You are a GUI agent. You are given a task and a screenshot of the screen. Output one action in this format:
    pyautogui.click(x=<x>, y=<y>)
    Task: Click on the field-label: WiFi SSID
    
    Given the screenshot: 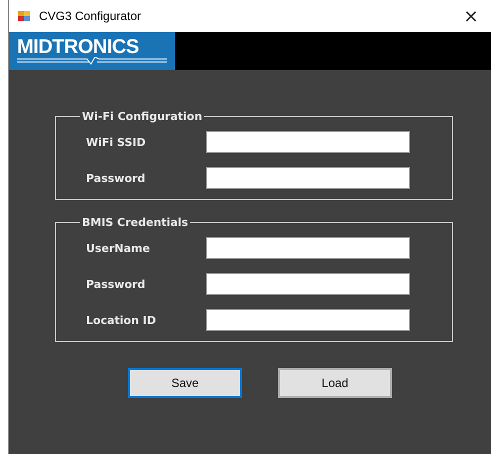 What is the action you would take?
    pyautogui.click(x=116, y=142)
    